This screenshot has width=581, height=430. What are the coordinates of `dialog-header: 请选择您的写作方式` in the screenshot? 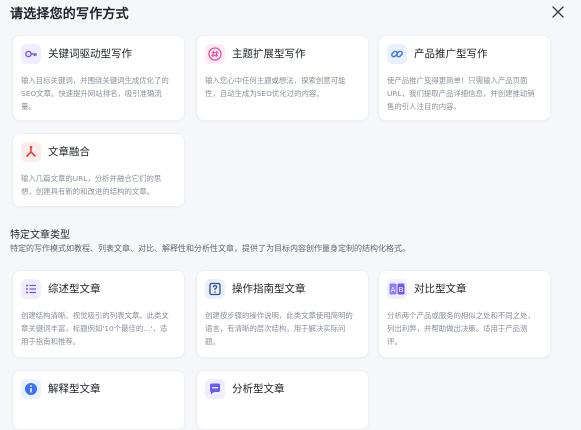 It's located at (290, 13).